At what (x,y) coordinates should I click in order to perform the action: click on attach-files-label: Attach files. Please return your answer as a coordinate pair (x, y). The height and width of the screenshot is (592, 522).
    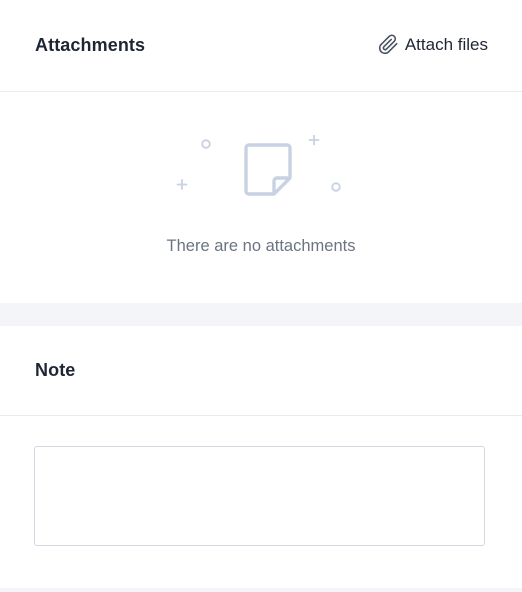
    Looking at the image, I should click on (446, 44).